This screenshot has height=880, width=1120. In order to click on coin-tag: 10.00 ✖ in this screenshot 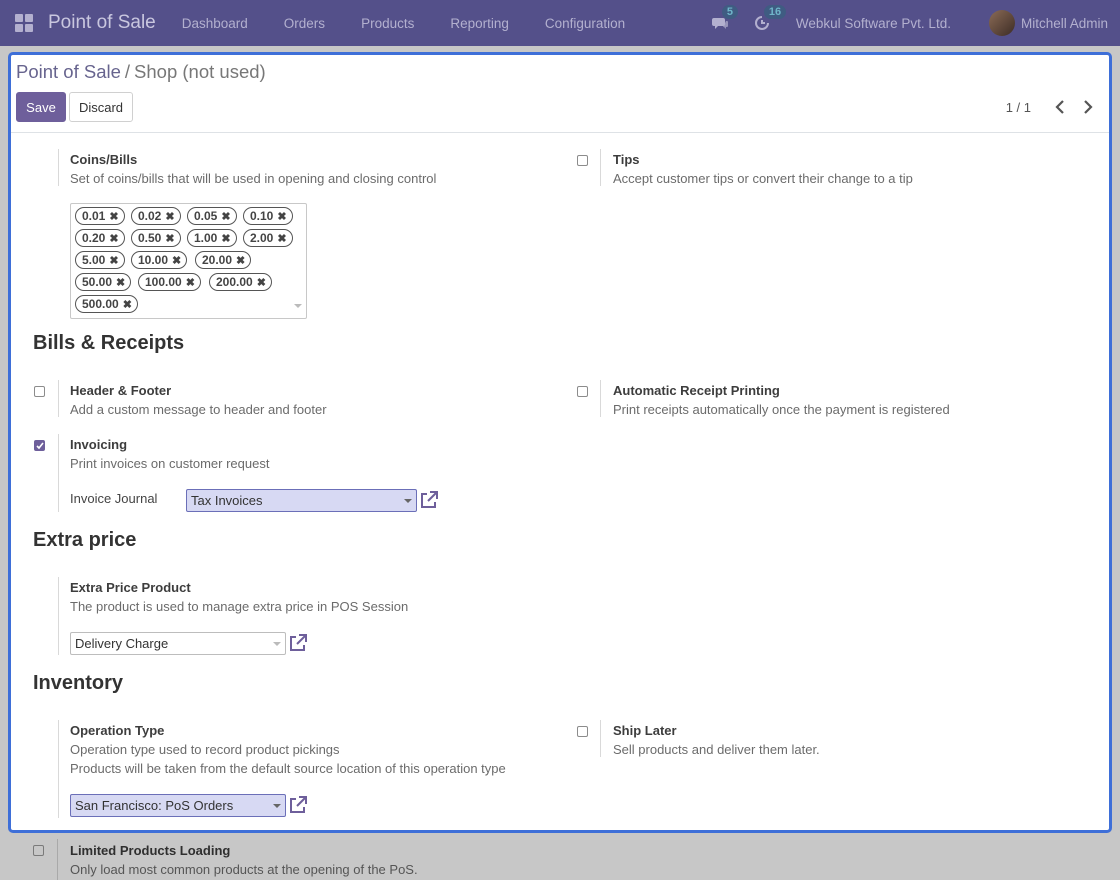, I will do `click(159, 260)`.